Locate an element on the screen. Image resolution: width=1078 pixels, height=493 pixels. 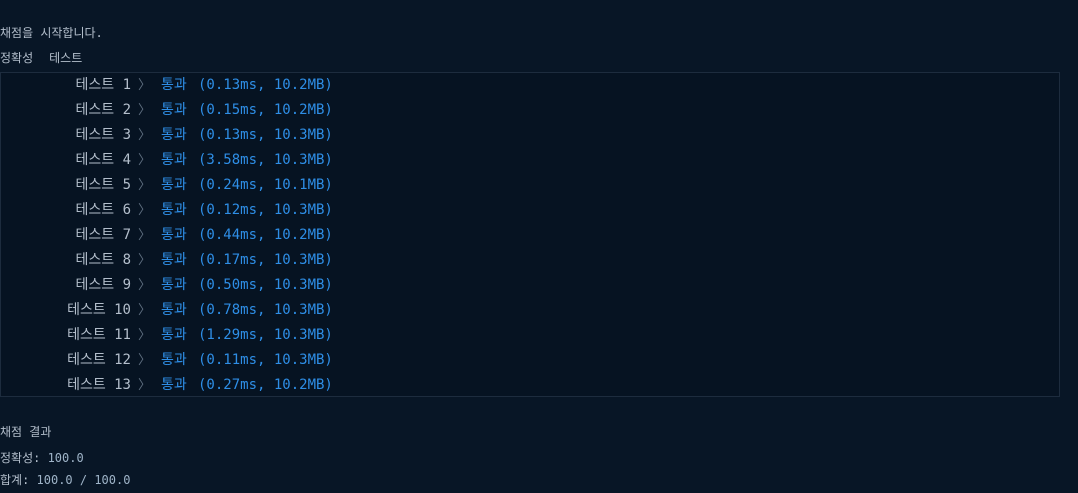
accuracy-value: 100.0 is located at coordinates (65, 458).